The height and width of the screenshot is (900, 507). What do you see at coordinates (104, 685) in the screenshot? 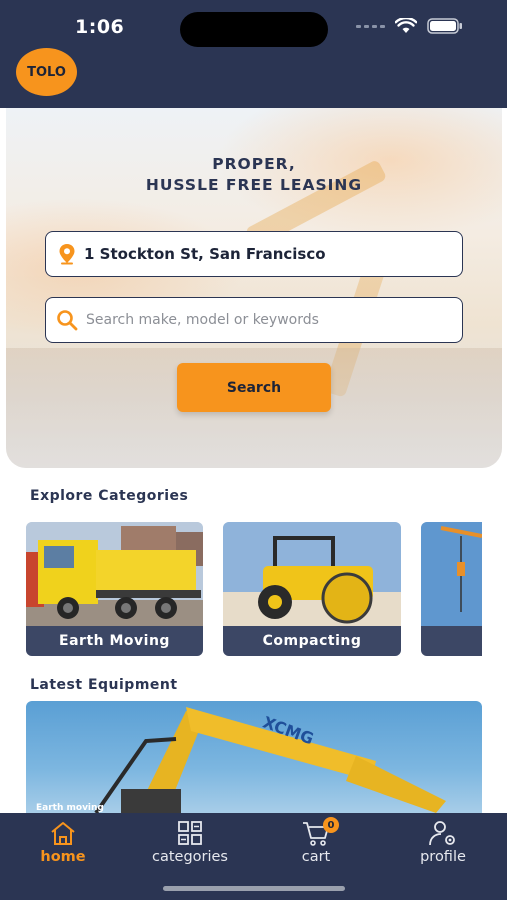
I see `latest-equipment-title: Latest Equipment` at bounding box center [104, 685].